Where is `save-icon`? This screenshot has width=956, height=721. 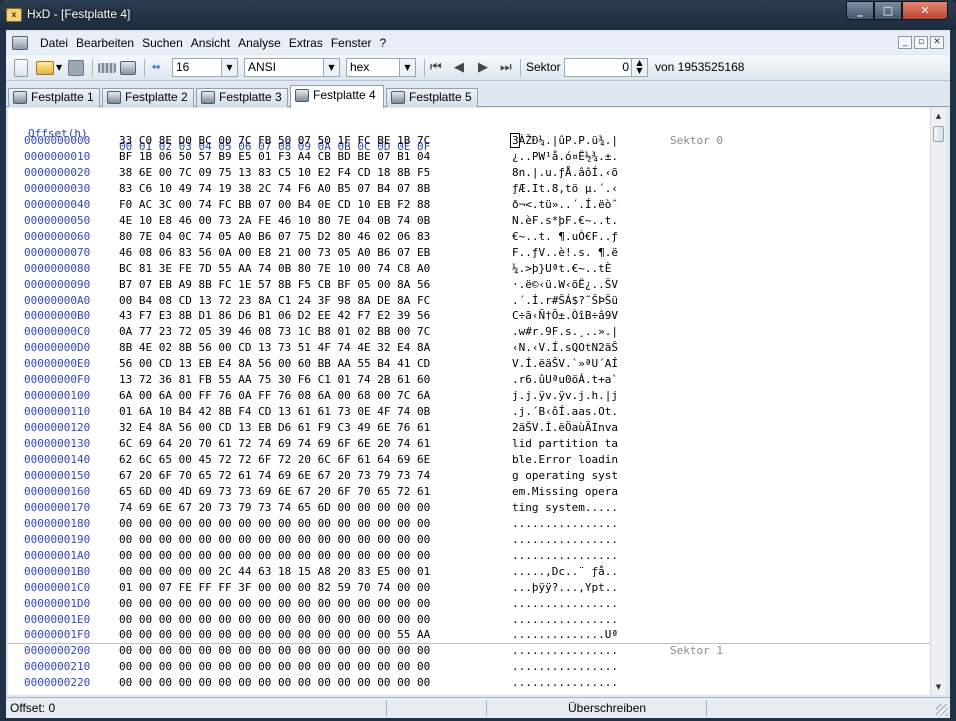
save-icon is located at coordinates (76, 68).